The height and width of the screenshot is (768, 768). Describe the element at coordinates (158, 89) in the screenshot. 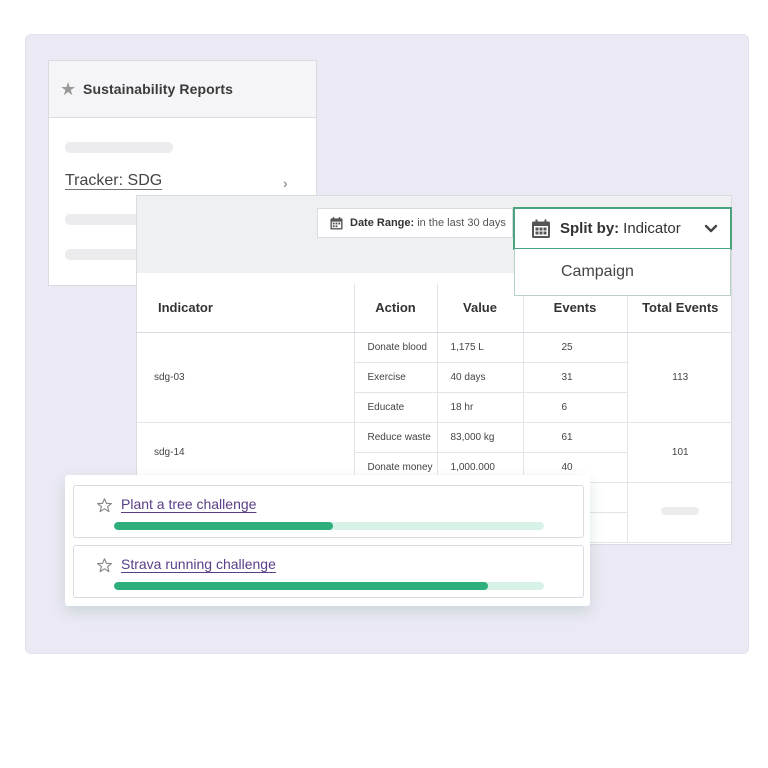

I see `reports-title: Sustainability Reports` at that location.